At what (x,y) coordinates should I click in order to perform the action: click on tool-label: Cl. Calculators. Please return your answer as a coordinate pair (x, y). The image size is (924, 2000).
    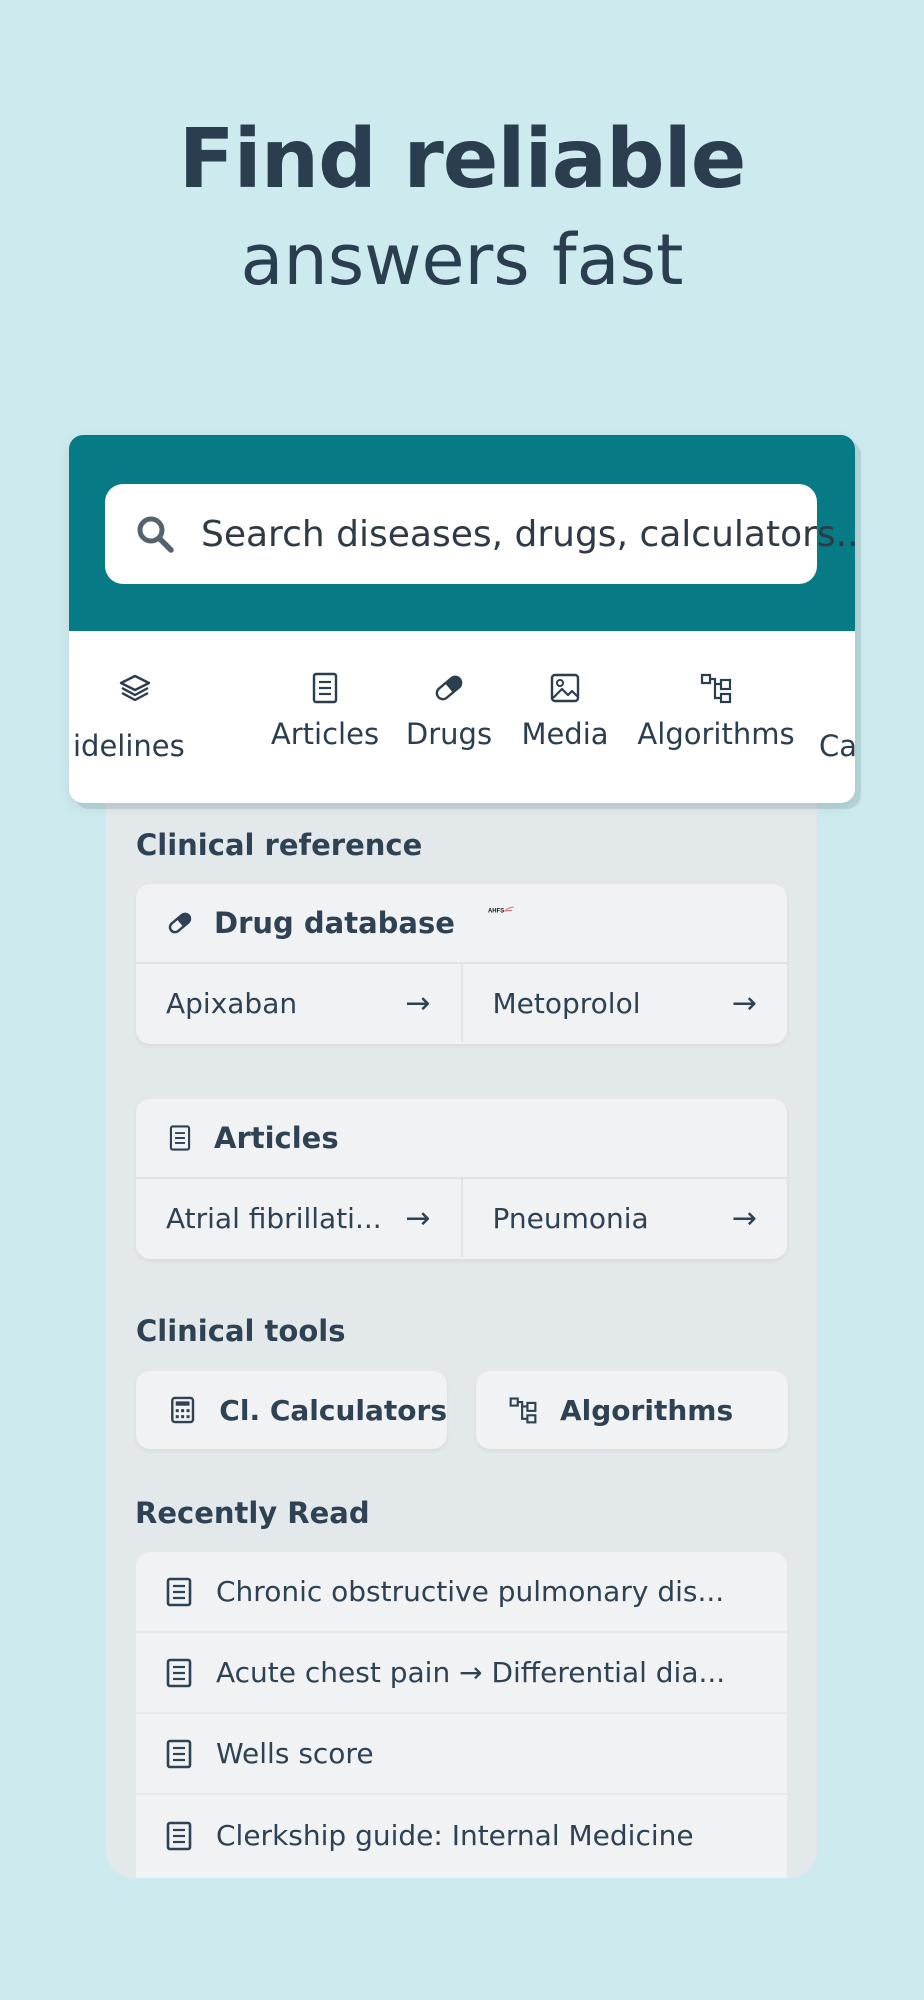
    Looking at the image, I should click on (333, 1410).